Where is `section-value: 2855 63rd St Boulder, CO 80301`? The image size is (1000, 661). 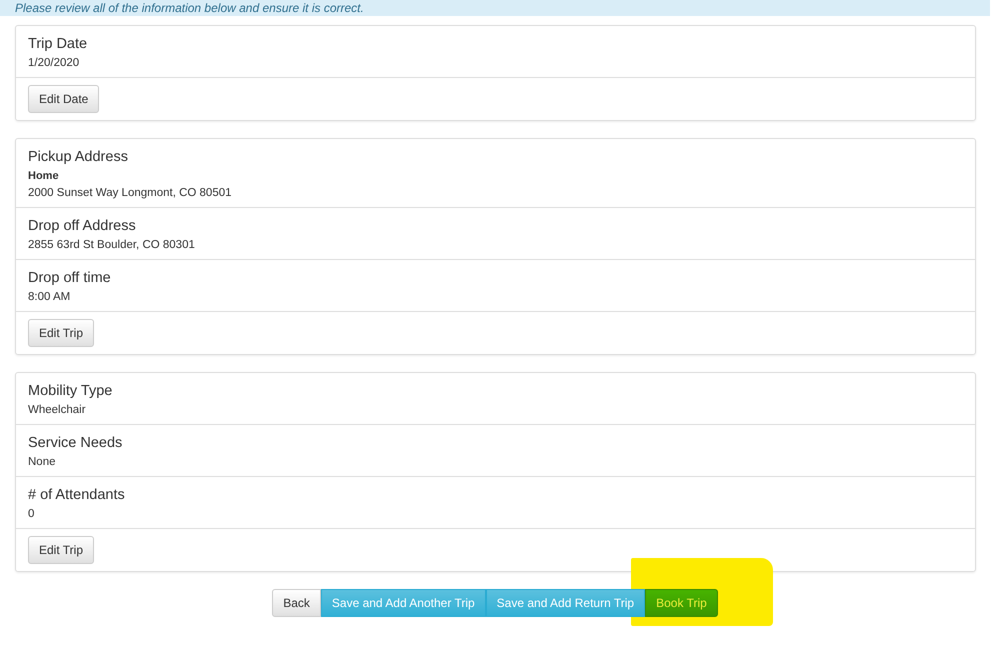
section-value: 2855 63rd St Boulder, CO 80301 is located at coordinates (112, 245).